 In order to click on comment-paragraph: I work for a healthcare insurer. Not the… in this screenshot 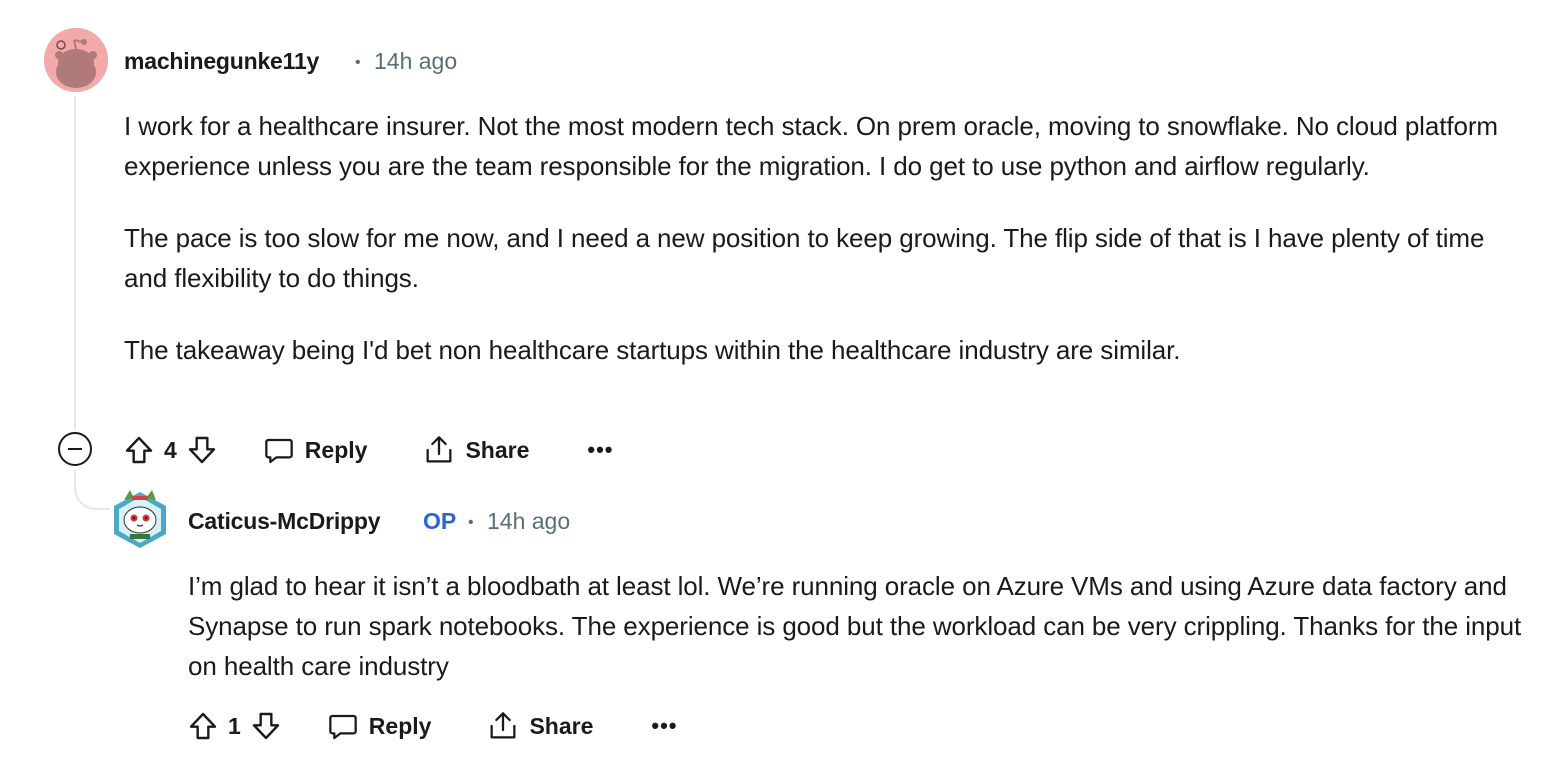, I will do `click(811, 146)`.